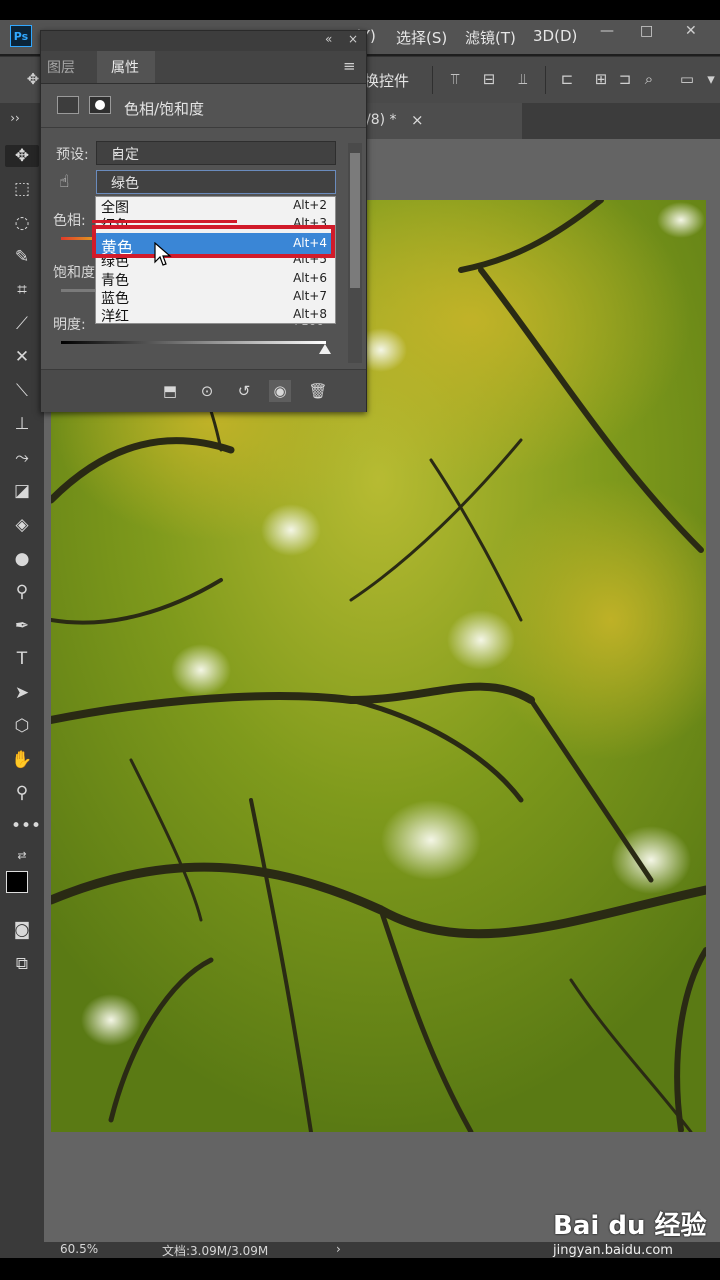 Image resolution: width=720 pixels, height=1280 pixels. What do you see at coordinates (207, 391) in the screenshot?
I see `view-previous-state-icon: ⊙` at bounding box center [207, 391].